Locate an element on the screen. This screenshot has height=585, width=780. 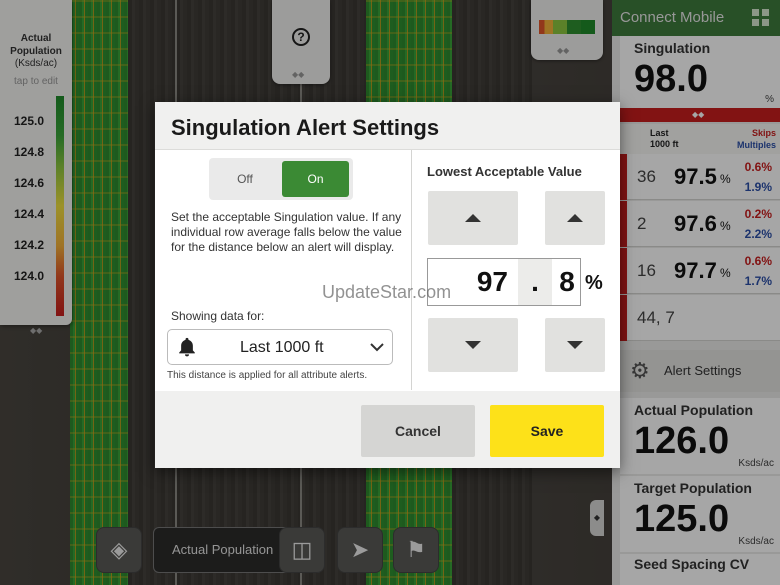
decimal-point: . is located at coordinates (535, 282).